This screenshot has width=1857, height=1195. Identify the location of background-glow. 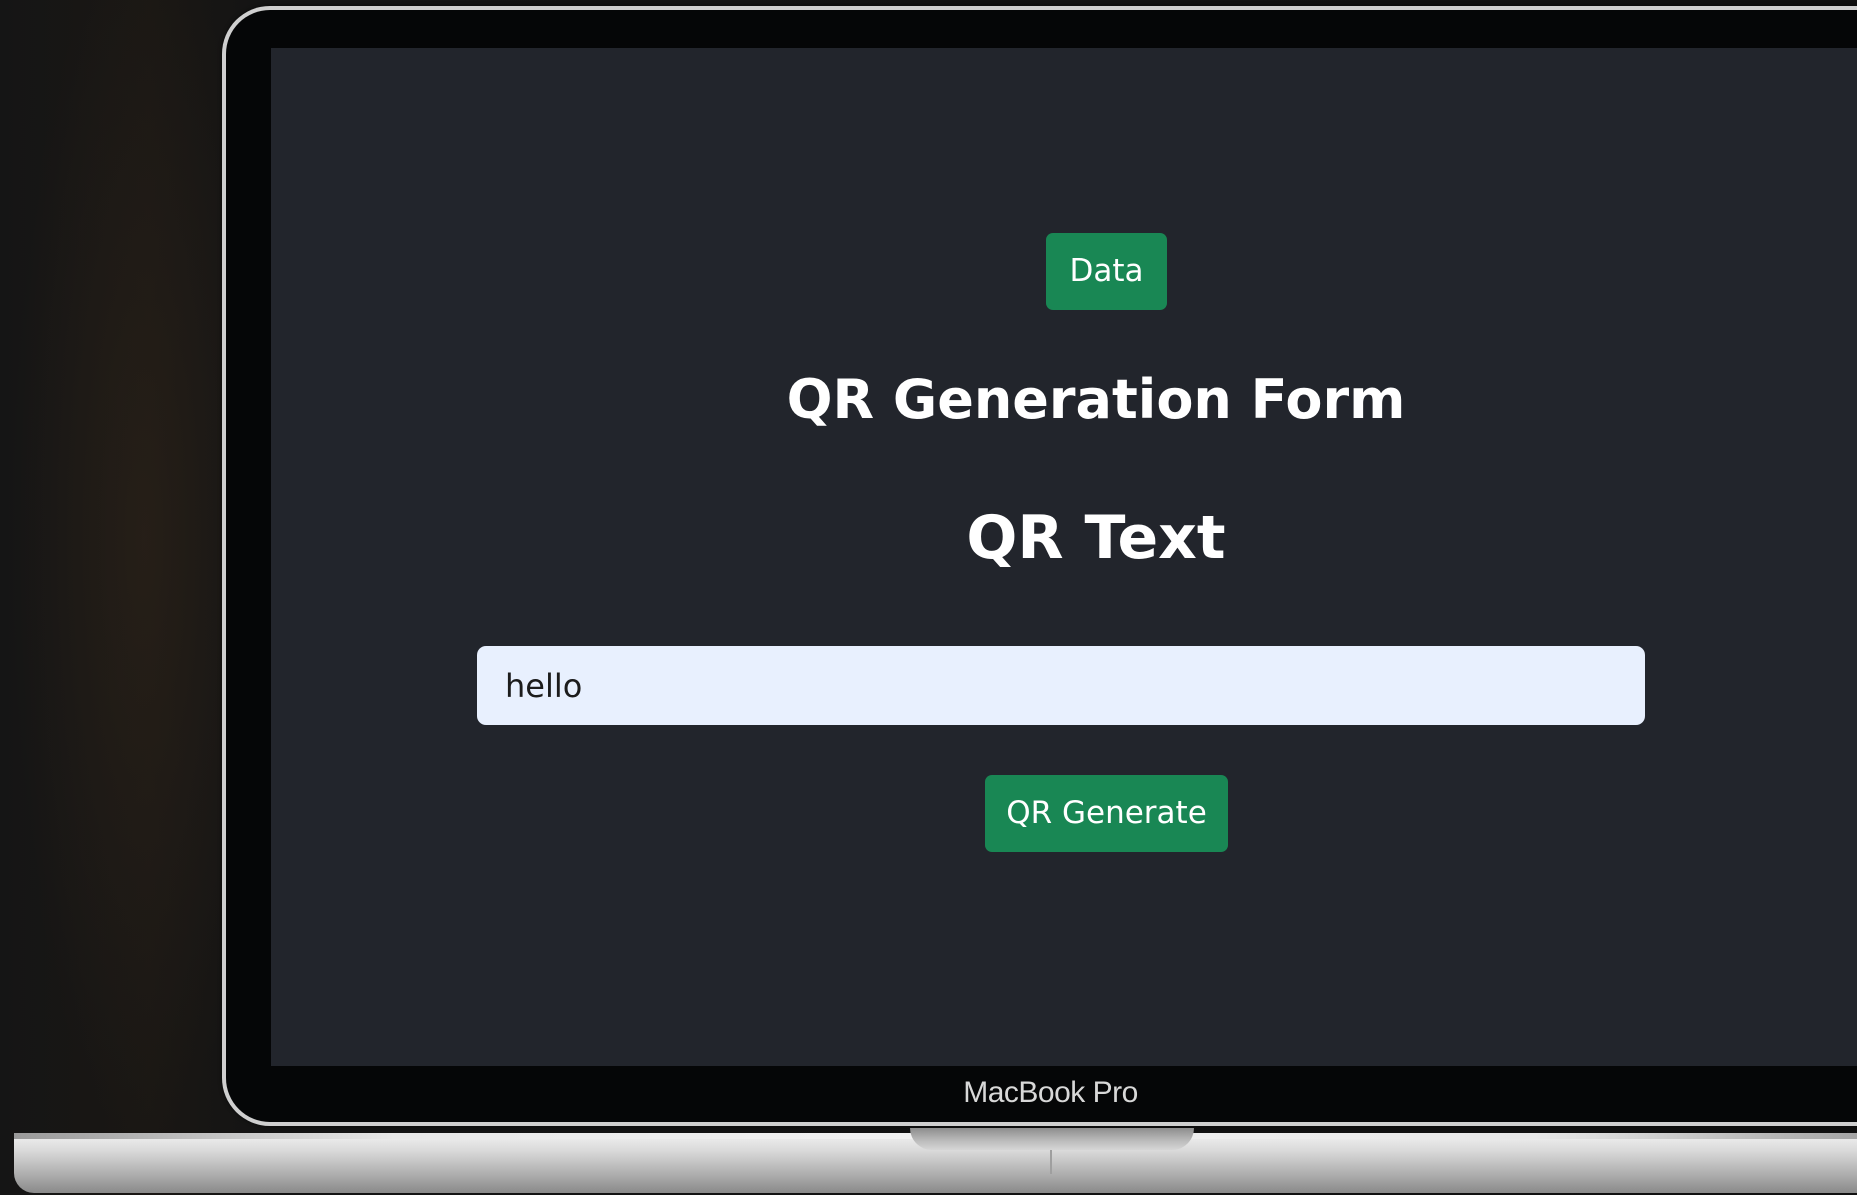
(120, 597).